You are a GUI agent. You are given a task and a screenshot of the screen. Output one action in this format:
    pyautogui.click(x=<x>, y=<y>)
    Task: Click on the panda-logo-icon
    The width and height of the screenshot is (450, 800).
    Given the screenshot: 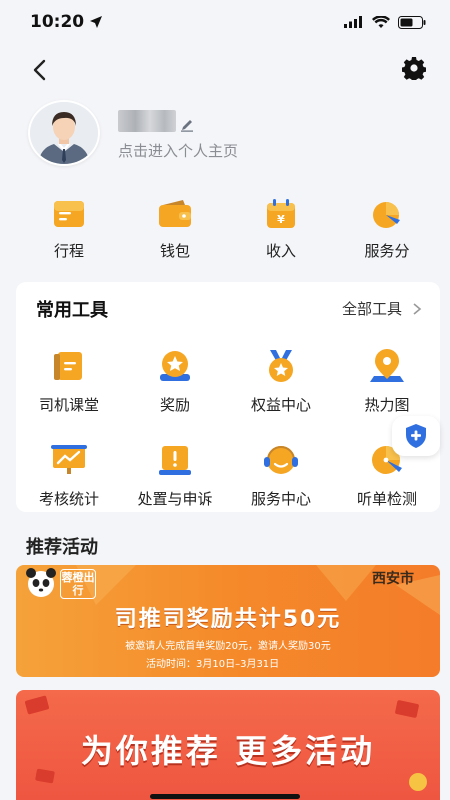 What is the action you would take?
    pyautogui.click(x=41, y=582)
    